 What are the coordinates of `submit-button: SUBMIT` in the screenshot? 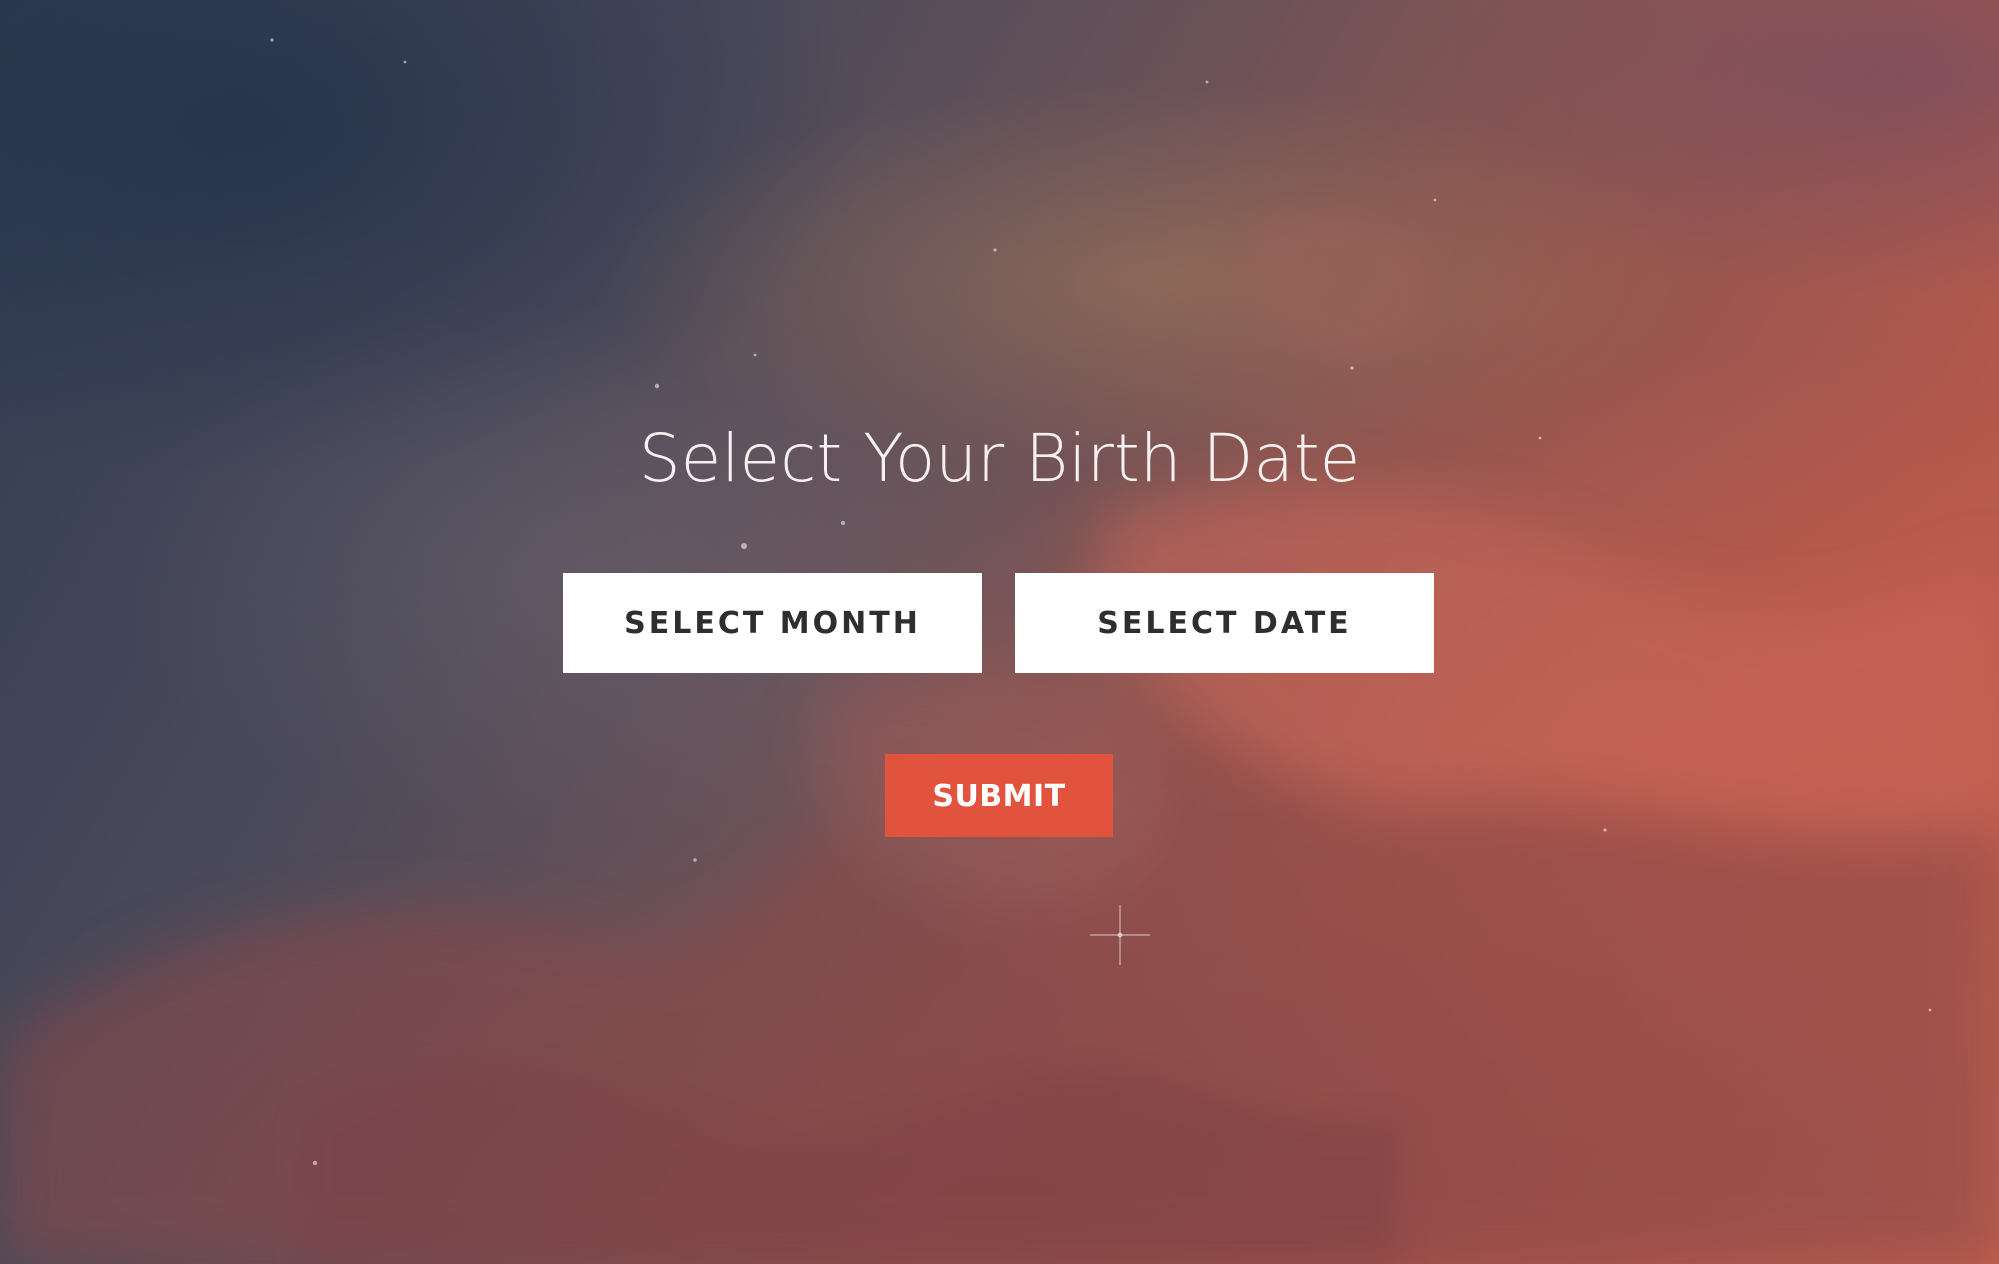 It's located at (999, 795).